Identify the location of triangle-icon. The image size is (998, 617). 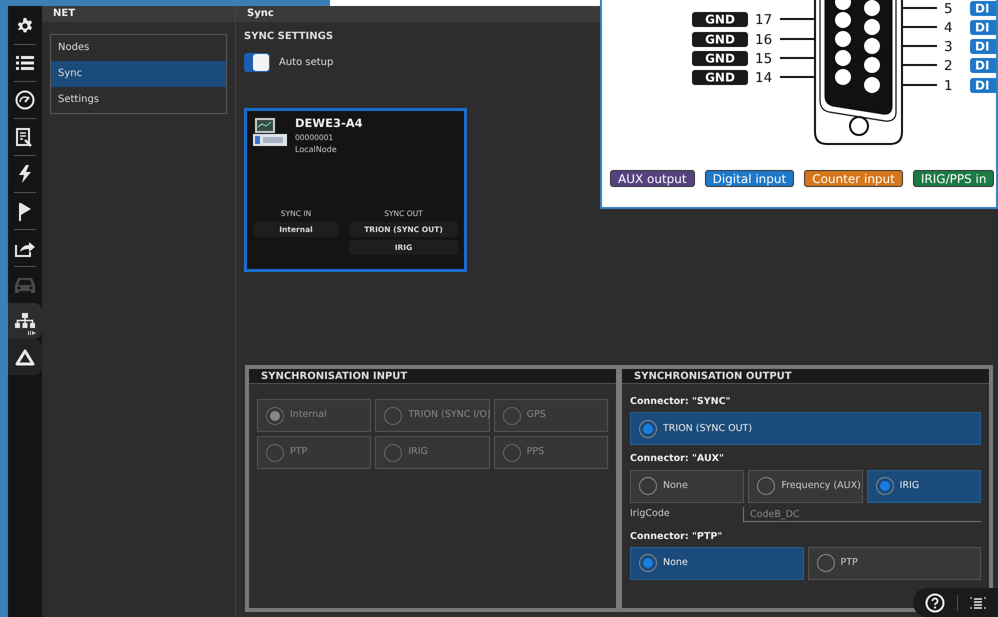
(25, 357).